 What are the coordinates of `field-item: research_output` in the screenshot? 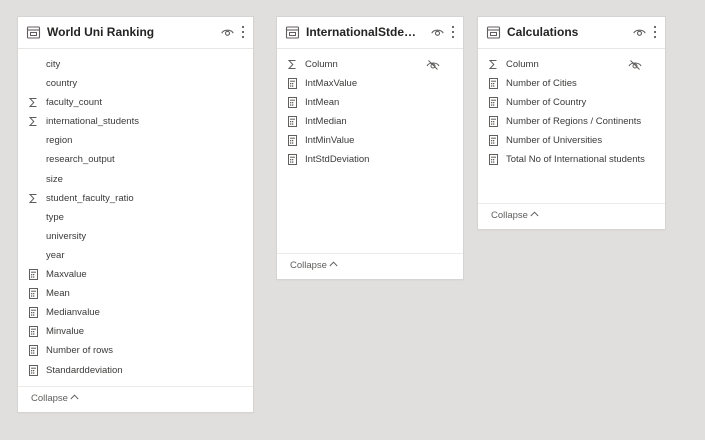 It's located at (135, 160).